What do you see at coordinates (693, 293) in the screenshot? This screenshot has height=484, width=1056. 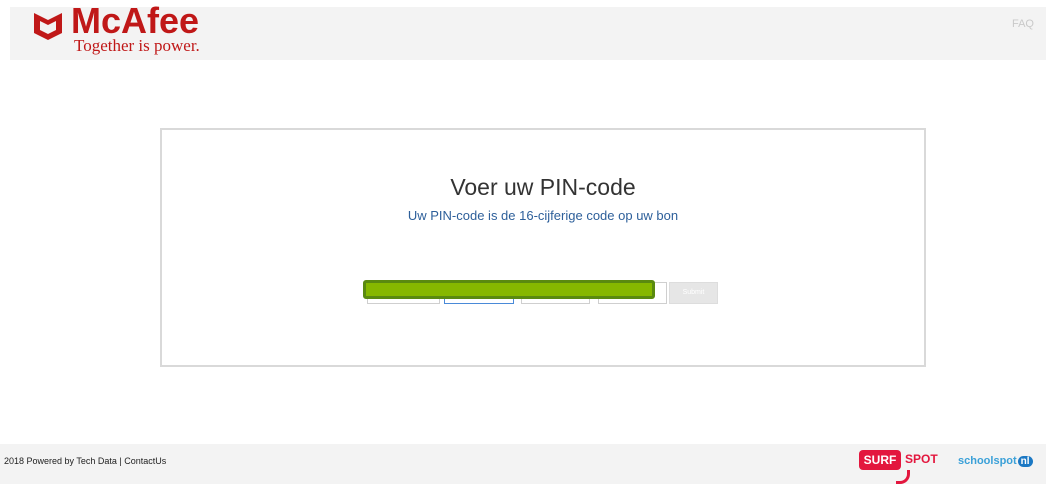 I see `submit-button: Submit` at bounding box center [693, 293].